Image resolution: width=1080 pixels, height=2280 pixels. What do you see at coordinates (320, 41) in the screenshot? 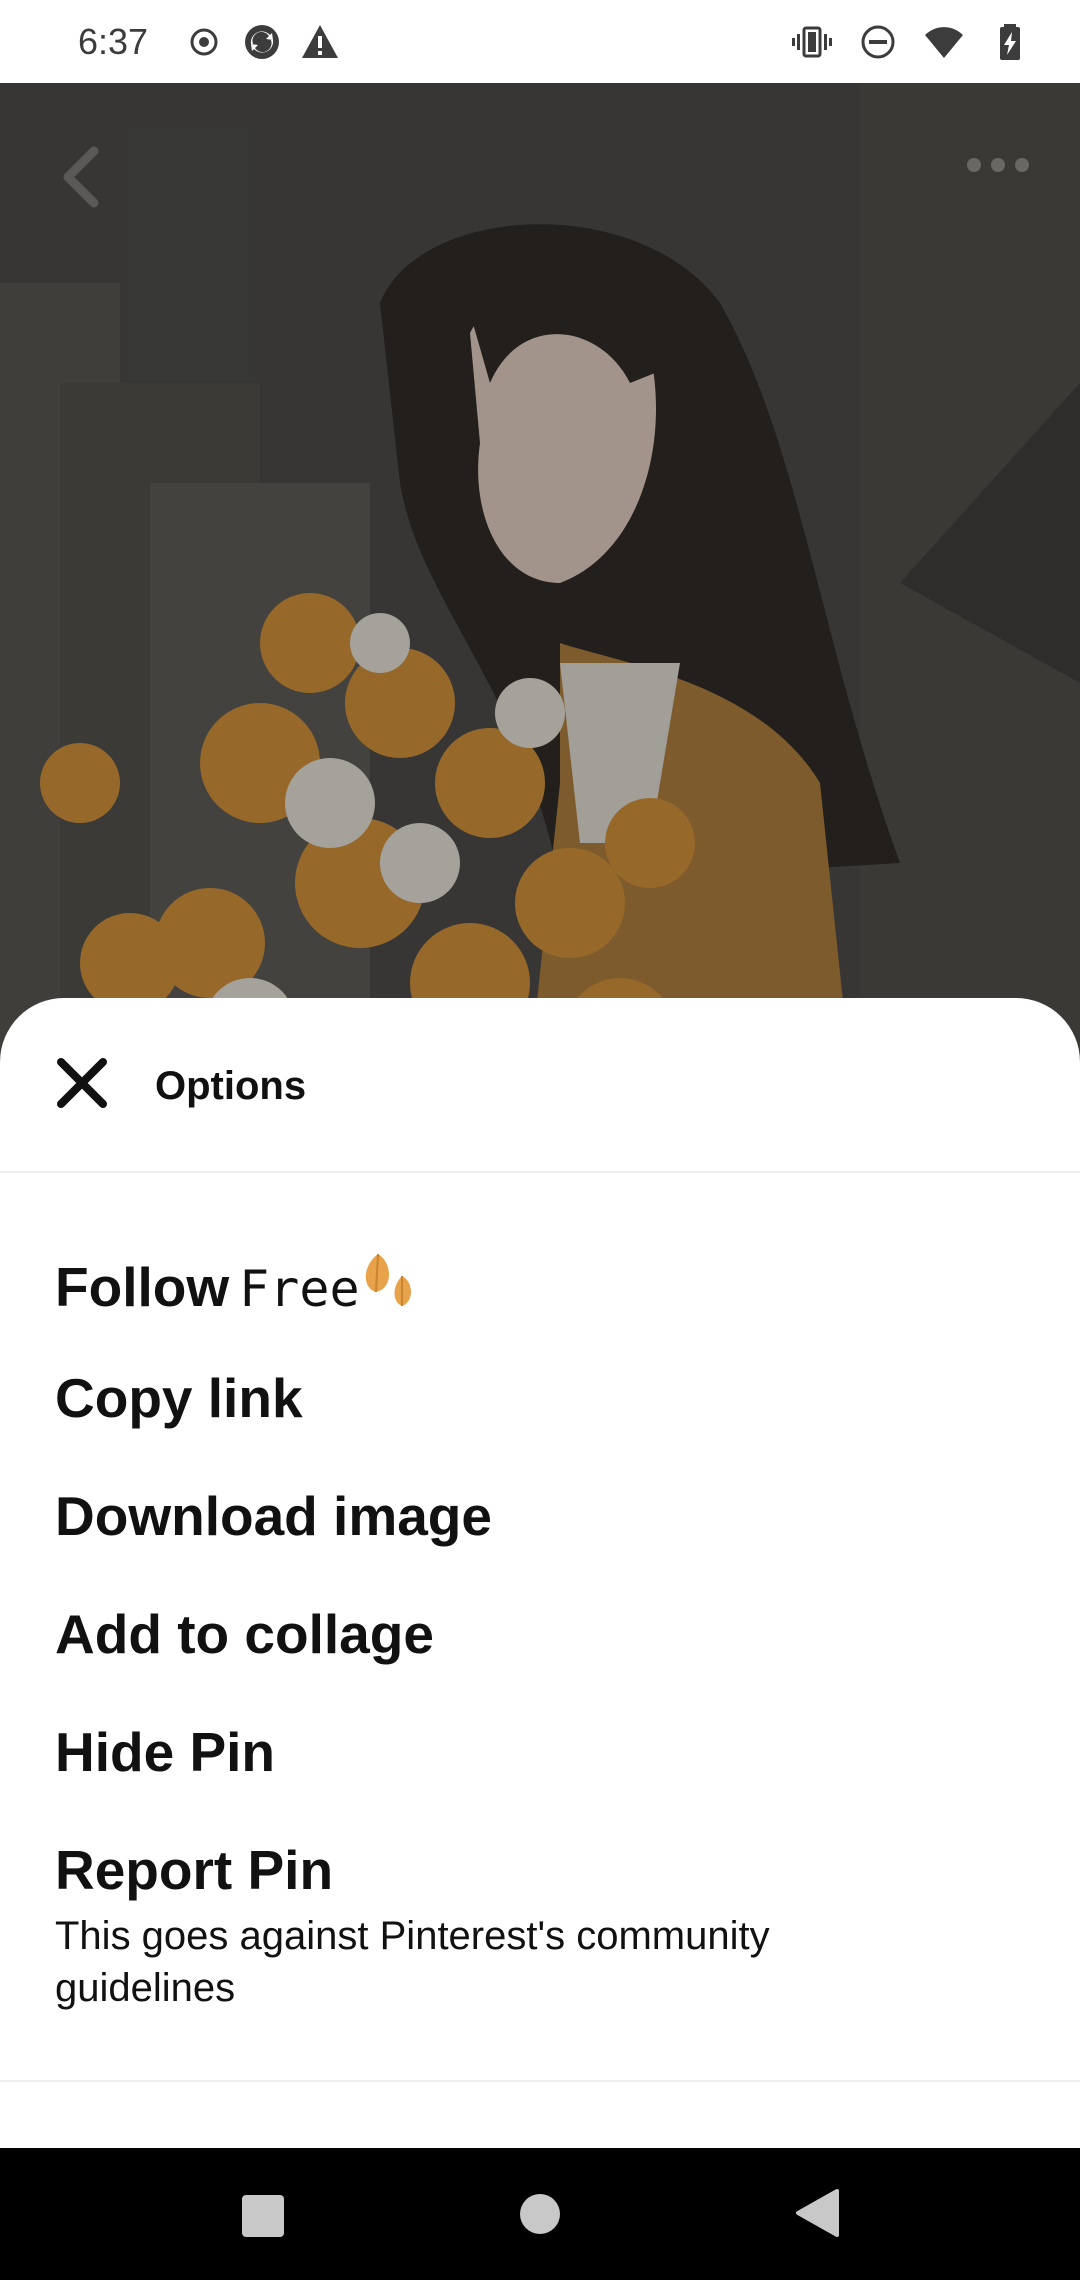
I see `warning-icon` at bounding box center [320, 41].